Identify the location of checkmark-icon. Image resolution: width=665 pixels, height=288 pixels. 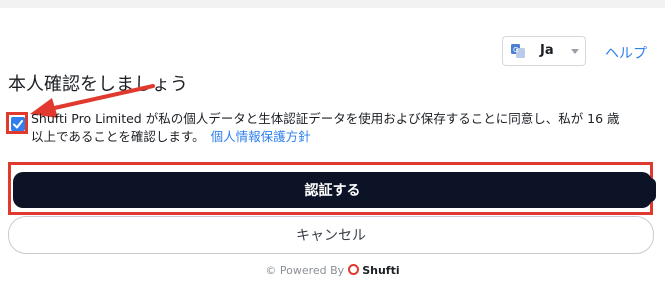
(18, 124).